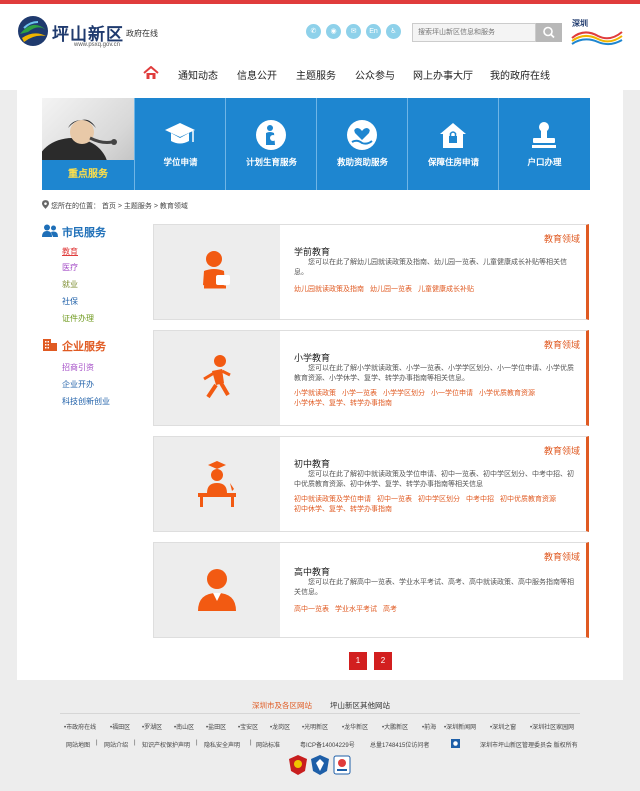  I want to click on sidebar-item-certificates: 证件办理, so click(78, 318).